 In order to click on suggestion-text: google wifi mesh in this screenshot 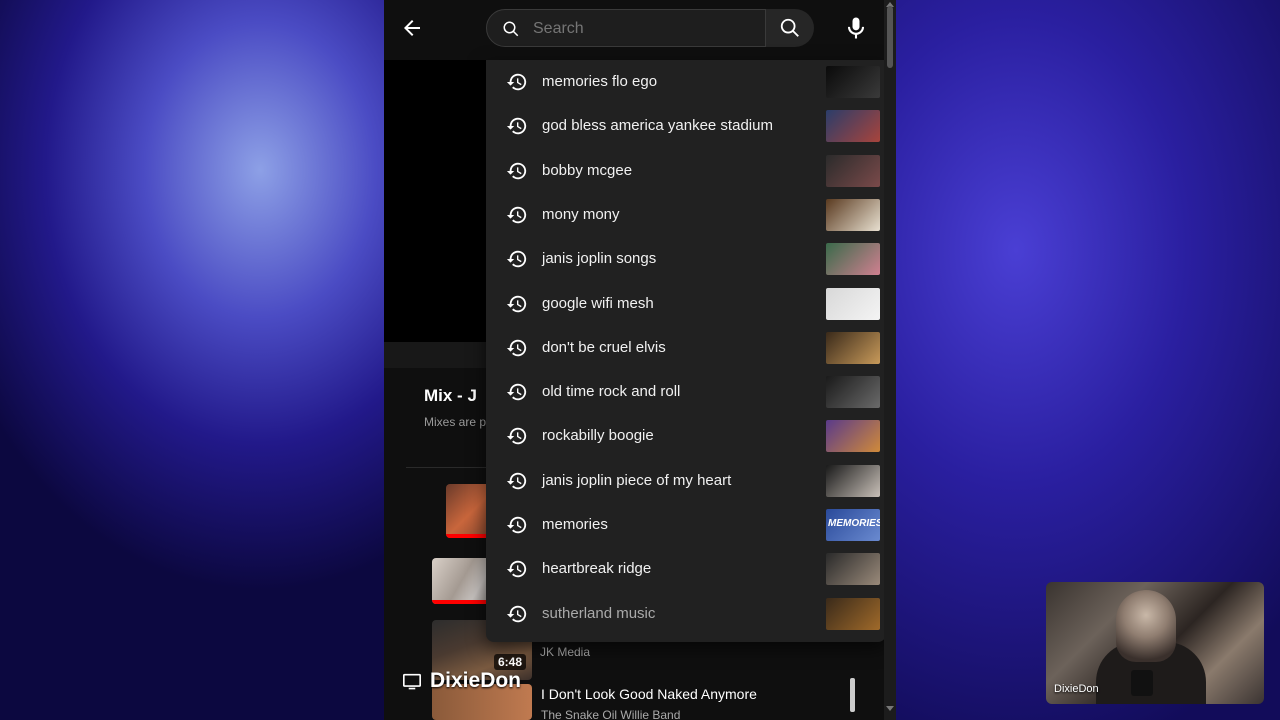, I will do `click(598, 303)`.